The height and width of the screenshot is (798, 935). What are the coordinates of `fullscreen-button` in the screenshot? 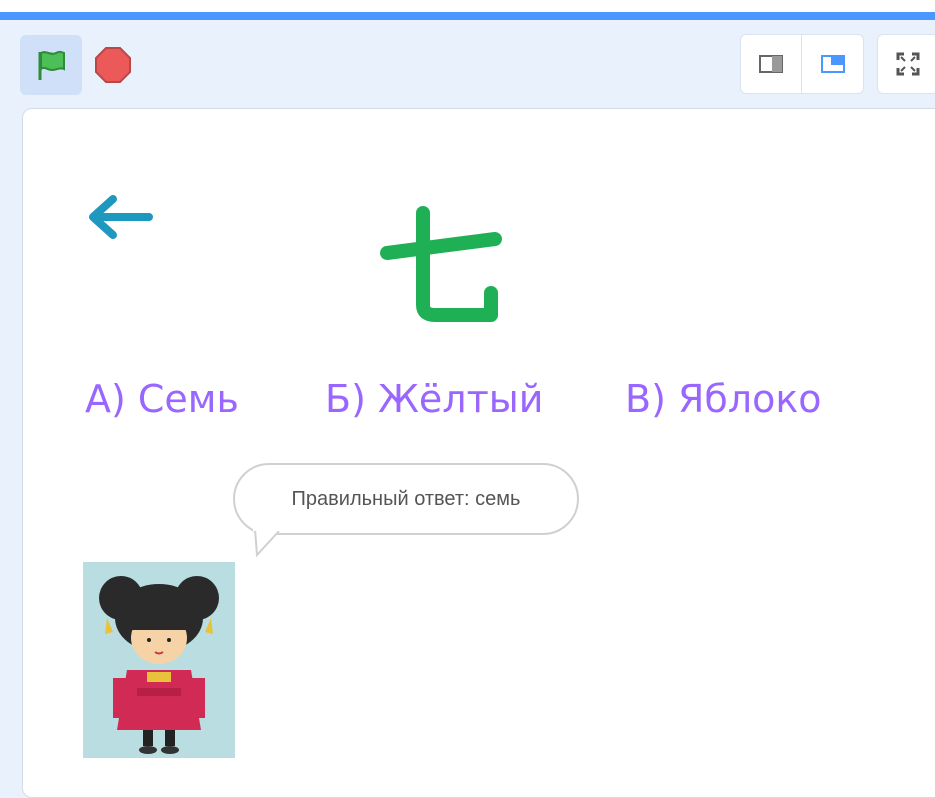 It's located at (906, 64).